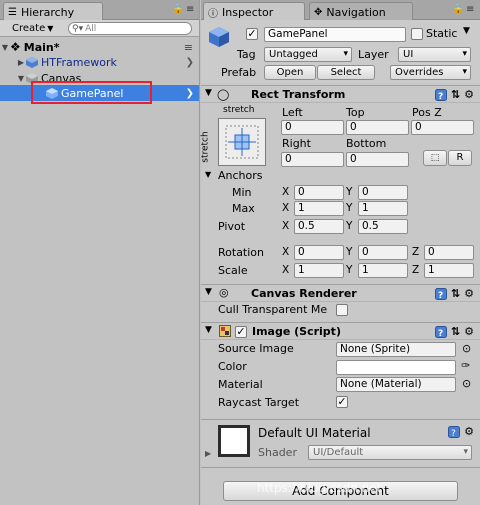  I want to click on rect-transform-header: ▼ ◯ Rect Transform ? ⇅ ⚙, so click(340, 94).